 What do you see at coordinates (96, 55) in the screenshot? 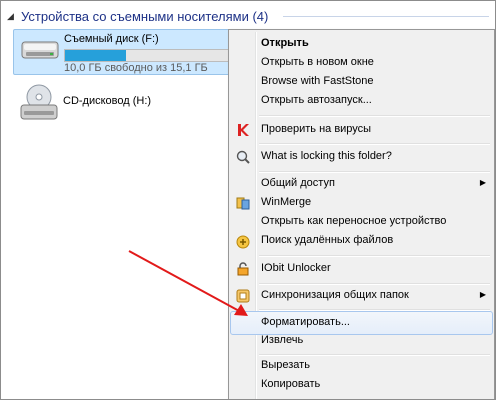
I see `drive-f-usage-fill` at bounding box center [96, 55].